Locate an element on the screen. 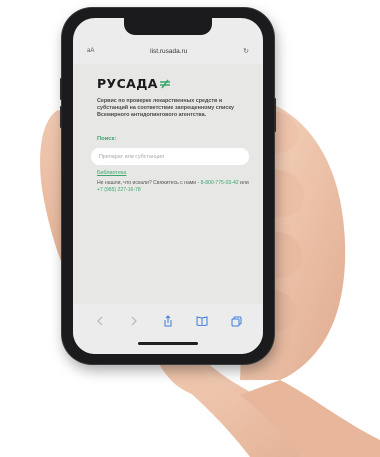 This screenshot has height=457, width=380. site-logo: РУСАДА is located at coordinates (134, 83).